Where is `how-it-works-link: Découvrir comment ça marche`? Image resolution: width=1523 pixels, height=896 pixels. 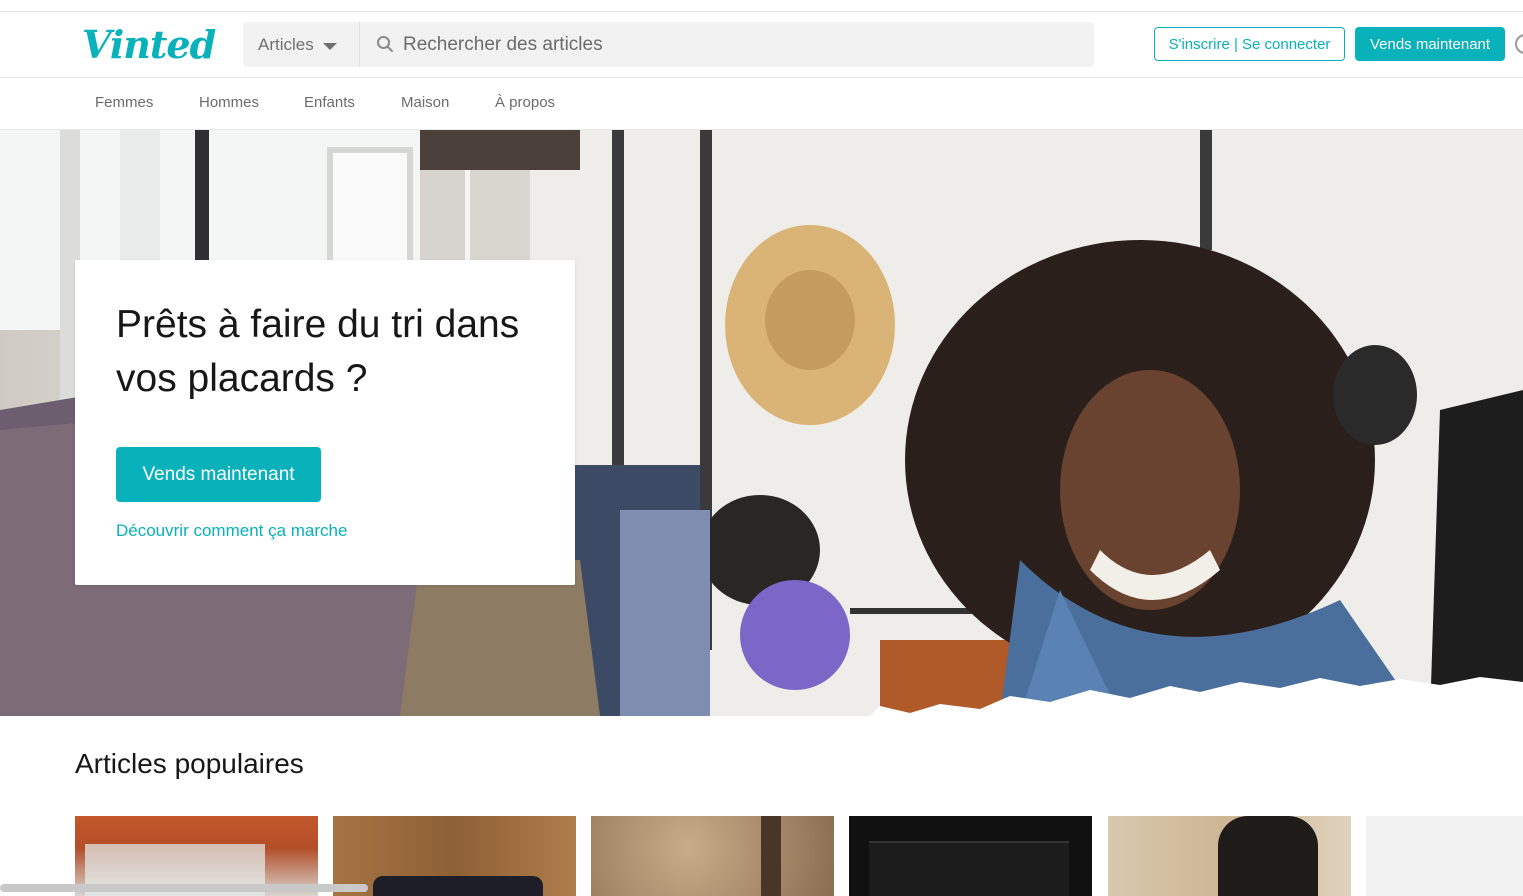 how-it-works-link: Découvrir comment ça marche is located at coordinates (231, 531).